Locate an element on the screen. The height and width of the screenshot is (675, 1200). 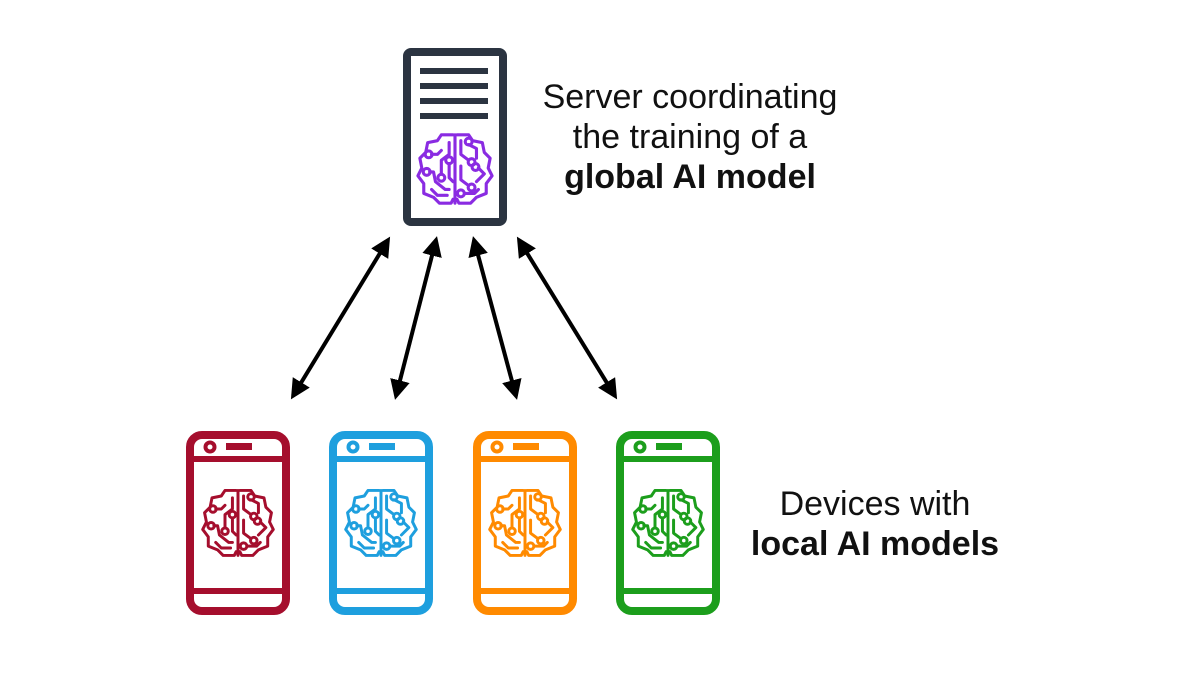
arrows is located at coordinates (454, 318).